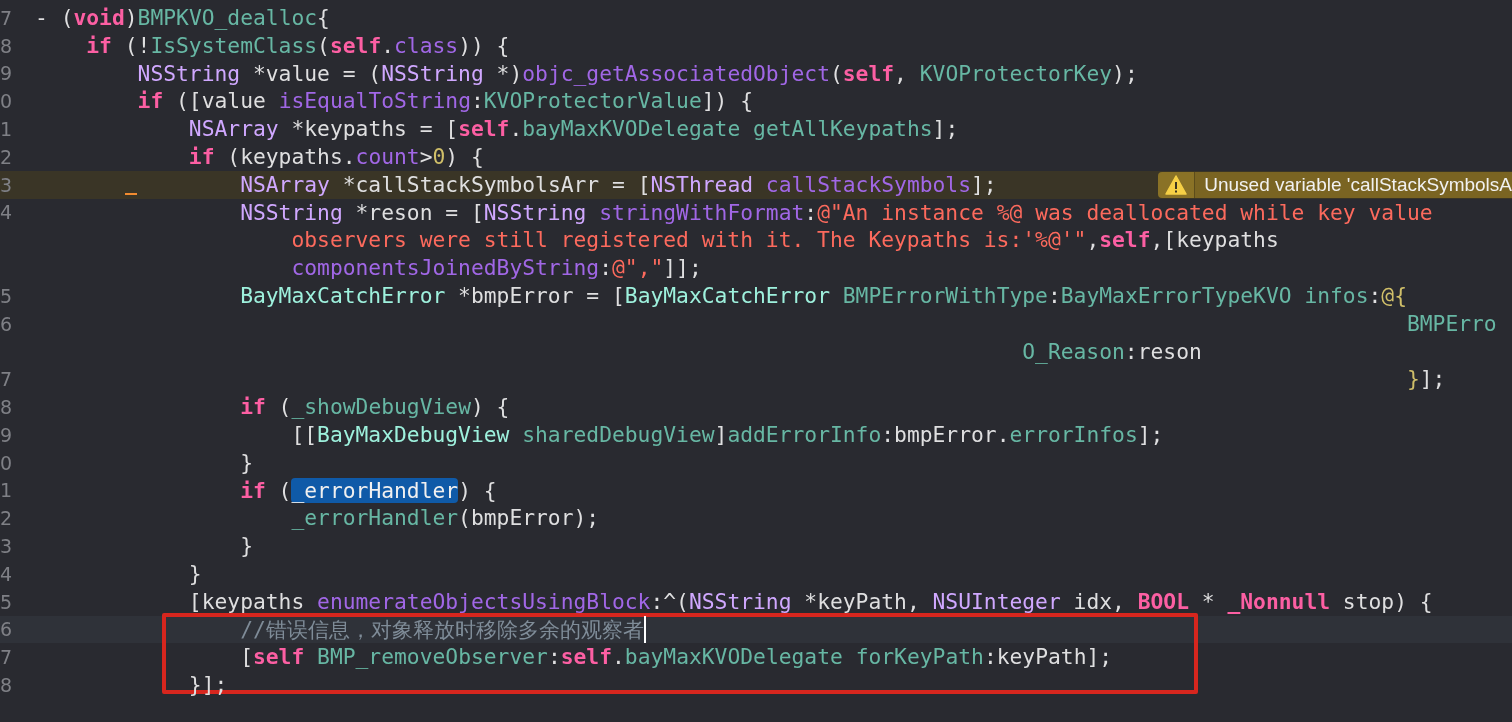  What do you see at coordinates (298, 45) in the screenshot?
I see `code-line: if (!IsSystemClass(self.class)) {` at bounding box center [298, 45].